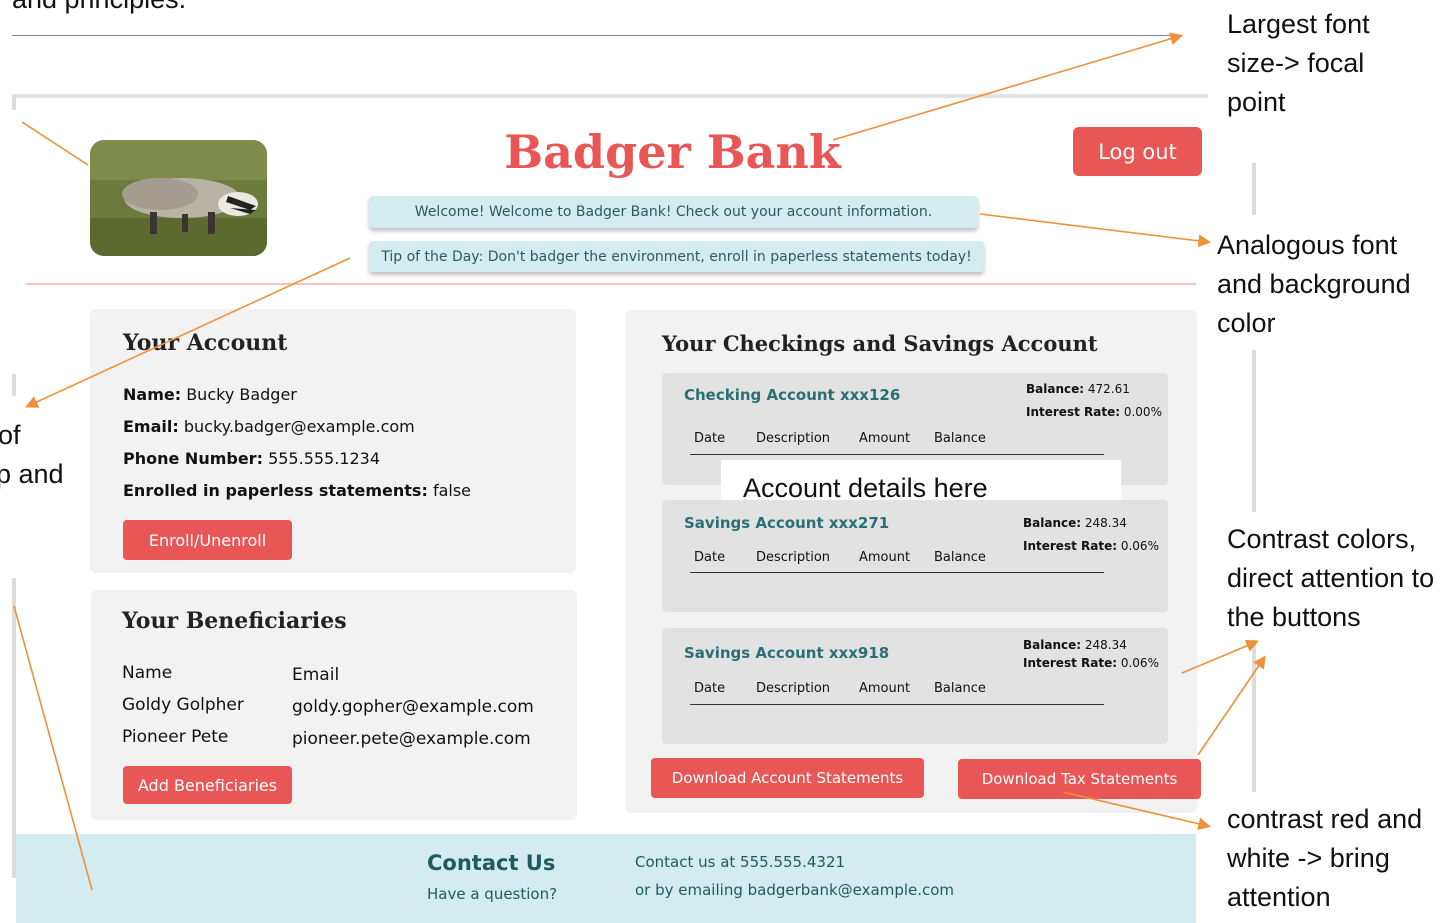 The height and width of the screenshot is (923, 1440). I want to click on contact-phone: Contact us at 555.555.4321, so click(740, 862).